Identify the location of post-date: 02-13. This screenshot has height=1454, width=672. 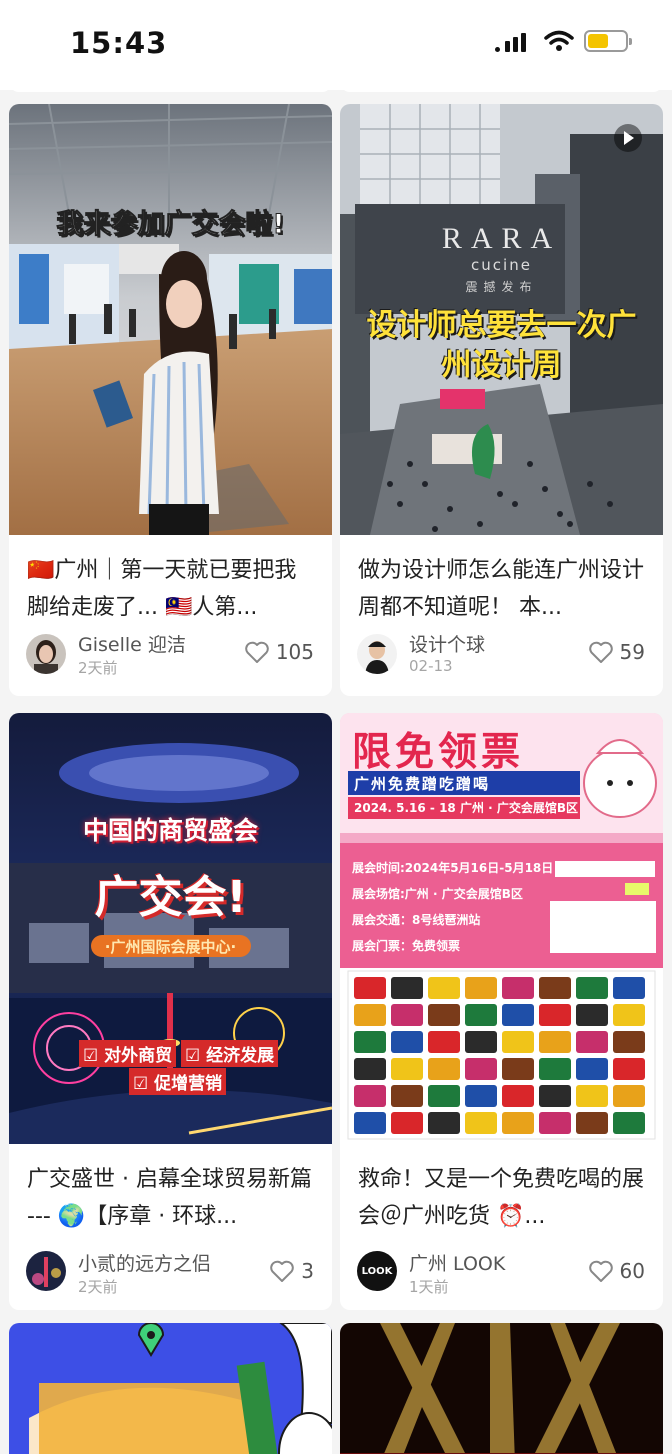
(431, 666).